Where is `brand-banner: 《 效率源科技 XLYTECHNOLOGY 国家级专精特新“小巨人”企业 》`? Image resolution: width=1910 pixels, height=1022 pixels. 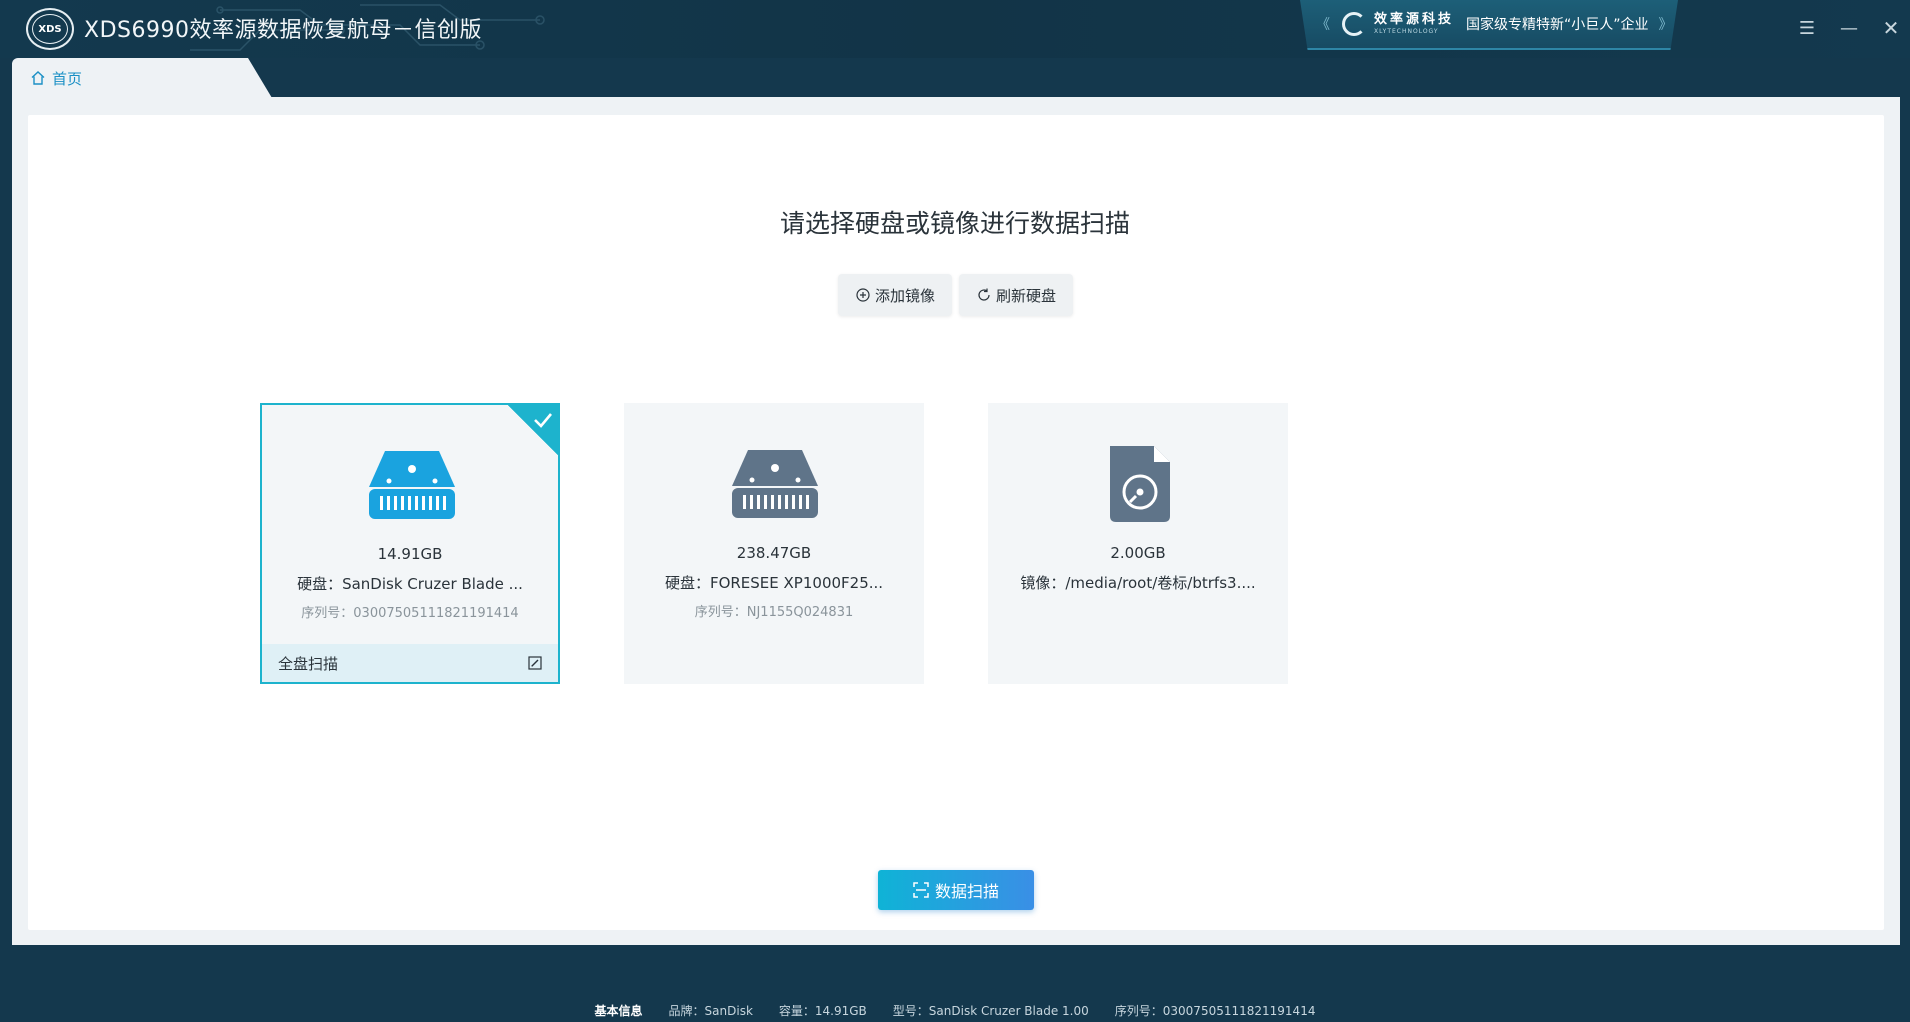
brand-banner: 《 效率源科技 XLYTECHNOLOGY 国家级专精特新“小巨人”企业 》 is located at coordinates (1489, 25).